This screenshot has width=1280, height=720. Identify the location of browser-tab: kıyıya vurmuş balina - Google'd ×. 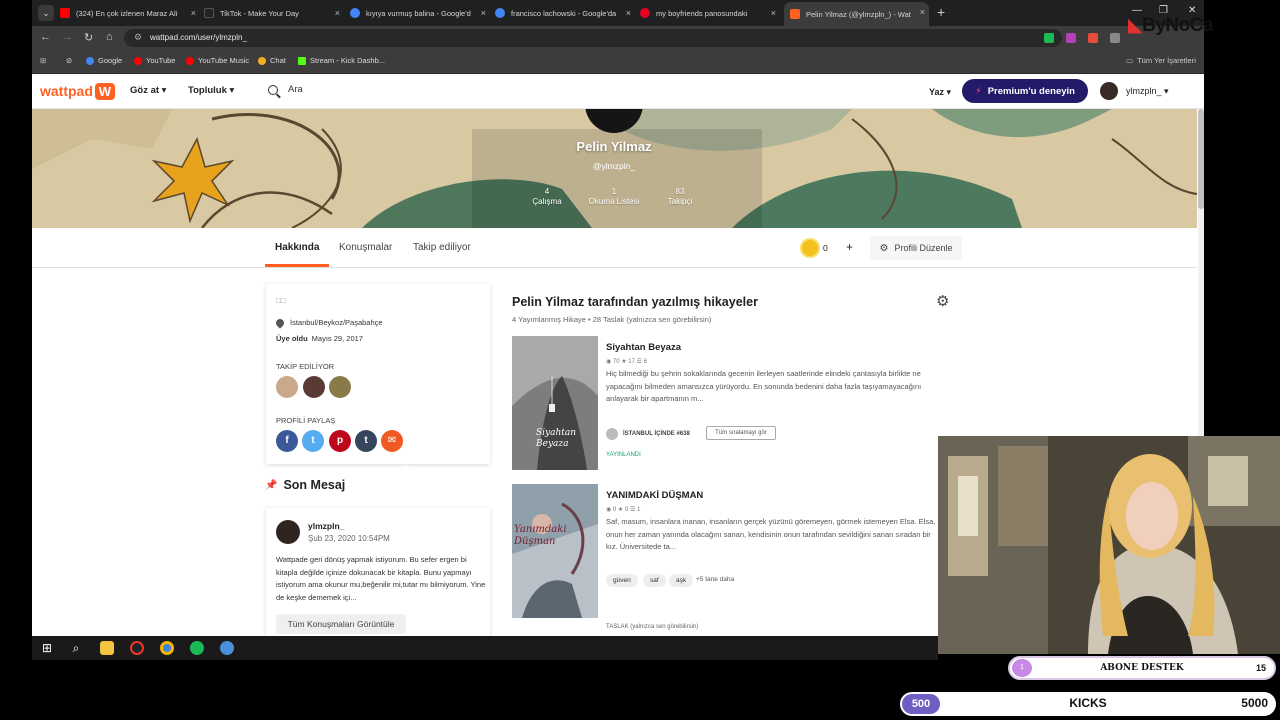
(420, 13).